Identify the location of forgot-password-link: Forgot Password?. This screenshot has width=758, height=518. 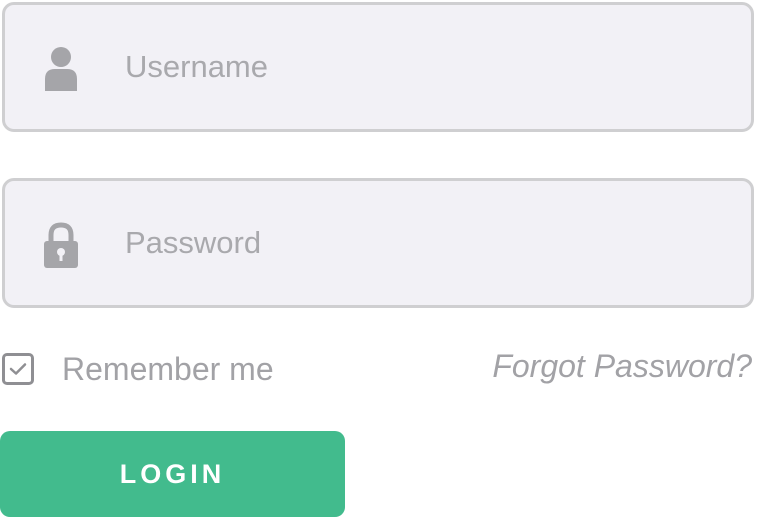
(622, 366).